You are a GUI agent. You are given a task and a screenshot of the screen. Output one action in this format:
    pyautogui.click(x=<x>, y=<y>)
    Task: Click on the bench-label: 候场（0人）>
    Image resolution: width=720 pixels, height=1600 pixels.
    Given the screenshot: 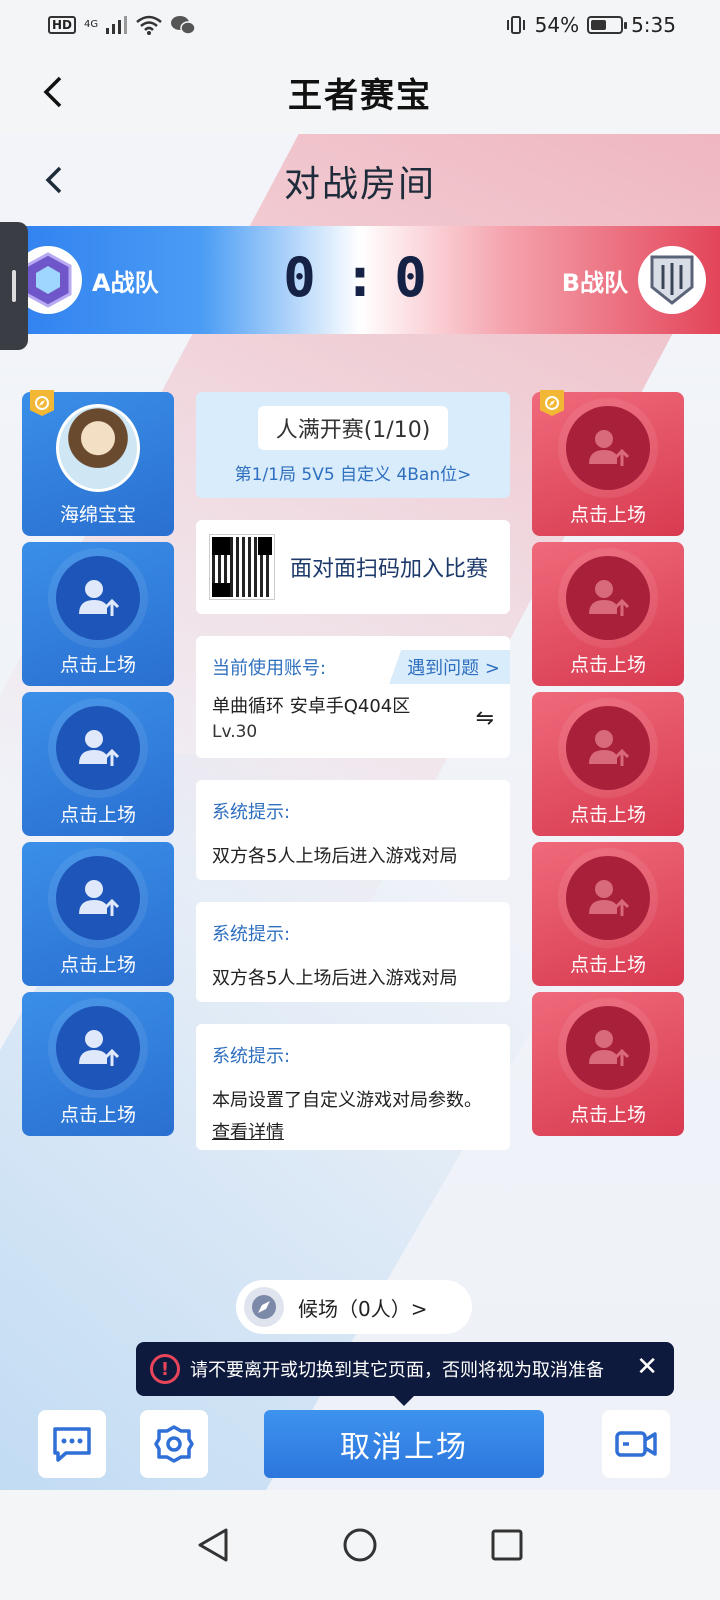 What is the action you would take?
    pyautogui.click(x=363, y=1308)
    